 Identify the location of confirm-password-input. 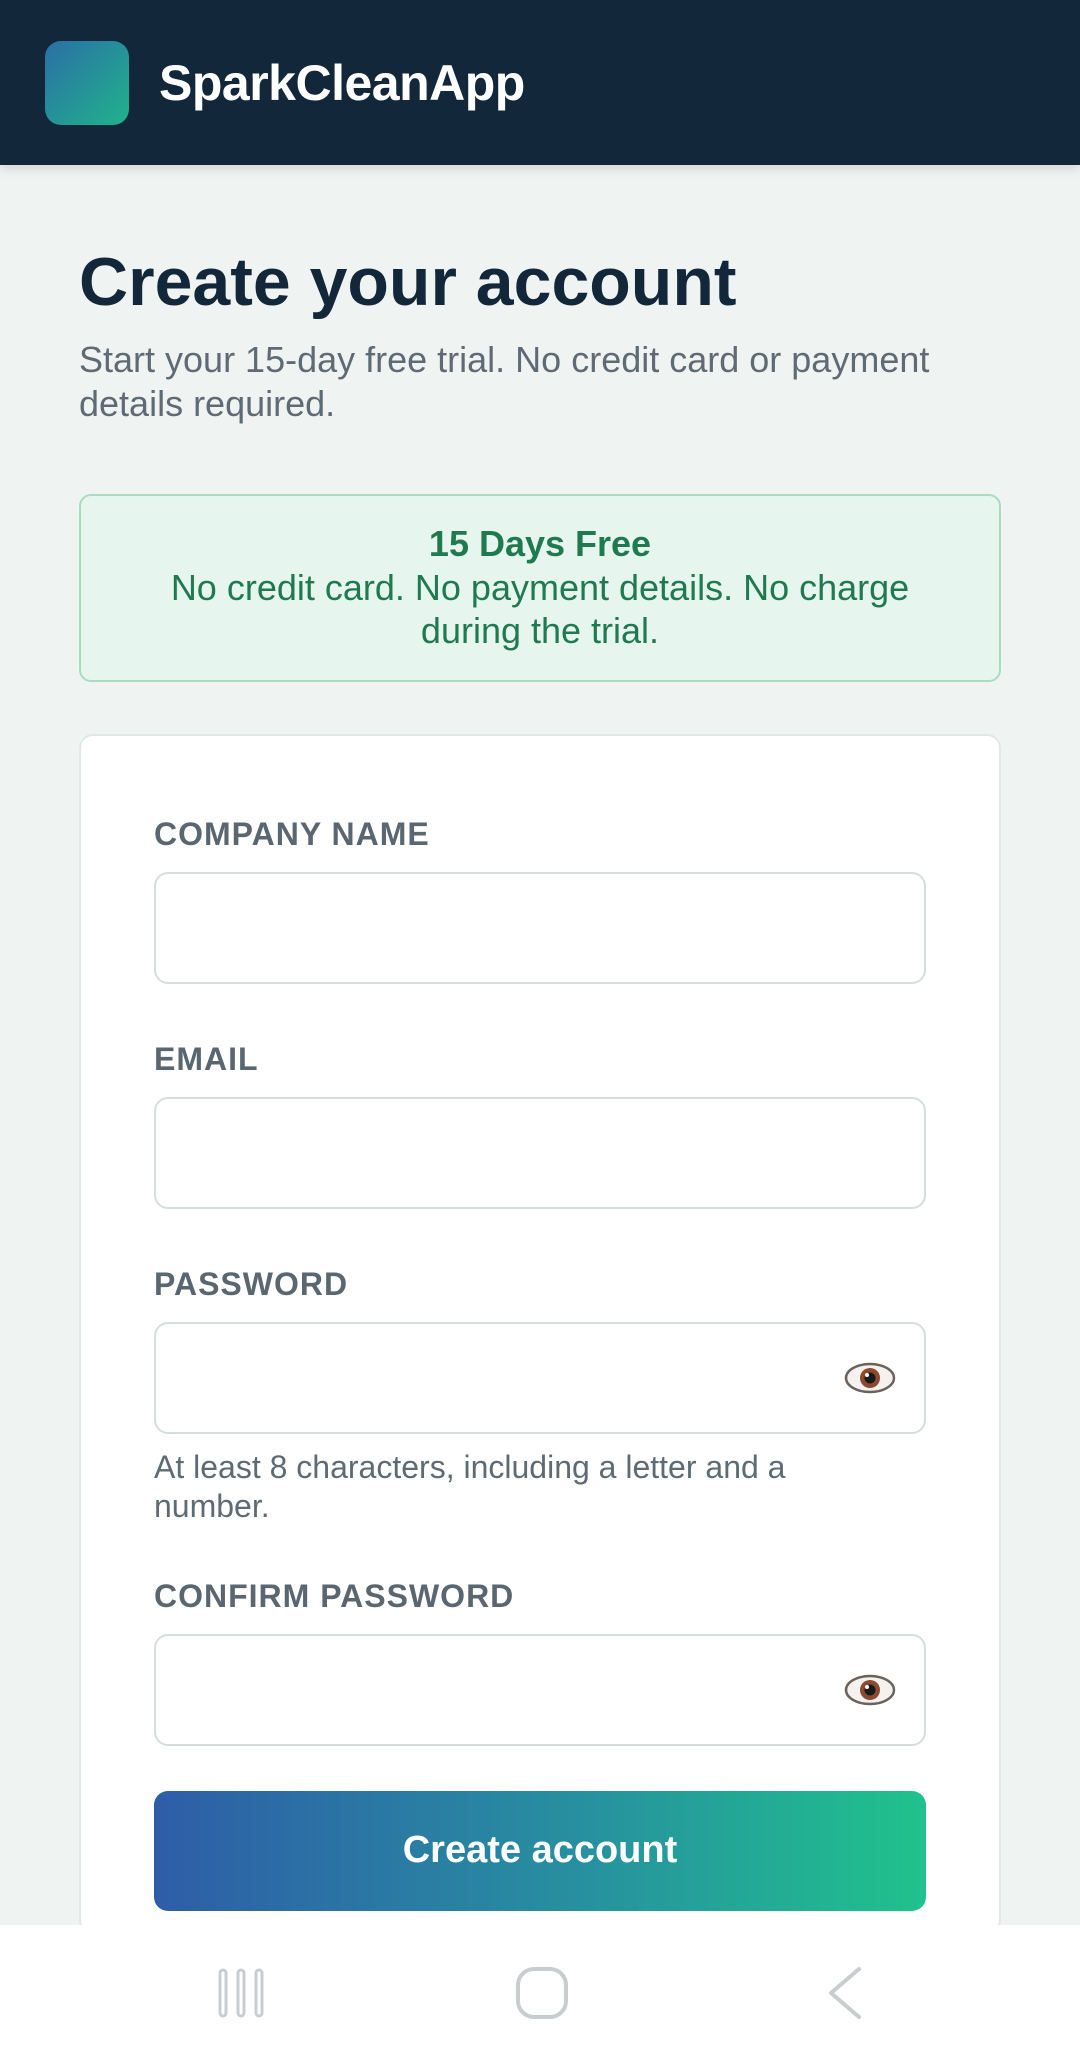
(540, 1689).